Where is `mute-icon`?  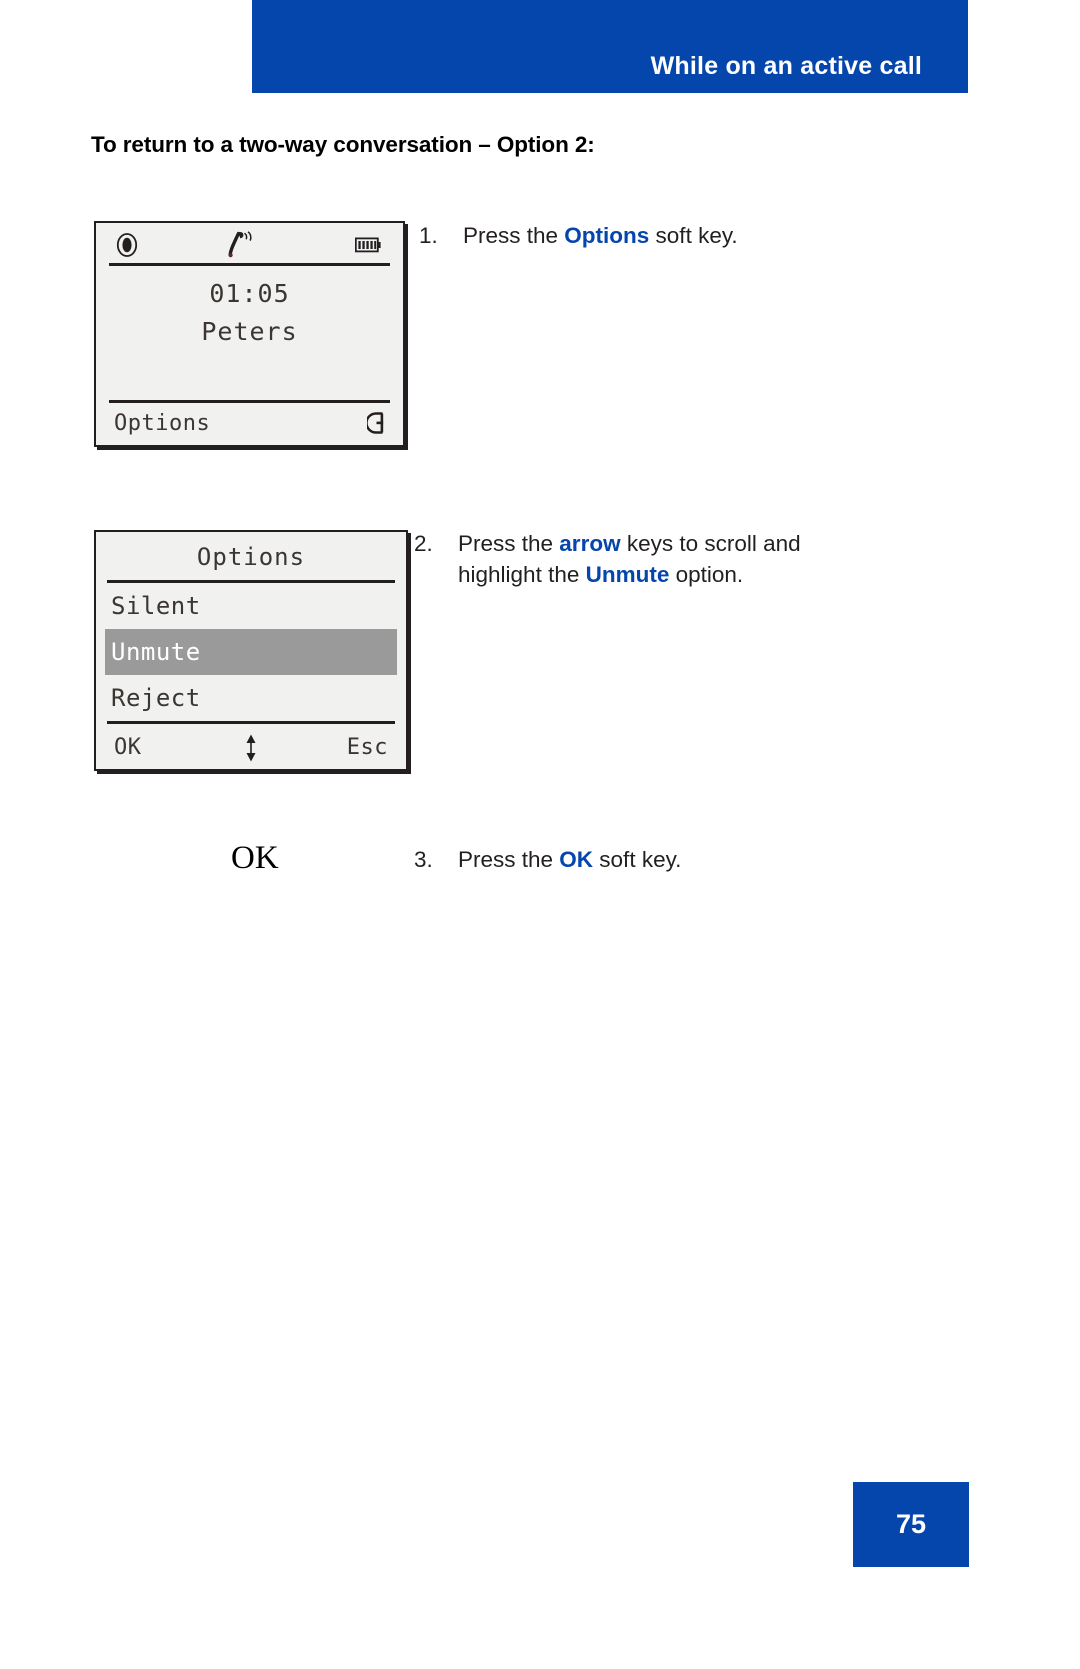
mute-icon is located at coordinates (127, 245).